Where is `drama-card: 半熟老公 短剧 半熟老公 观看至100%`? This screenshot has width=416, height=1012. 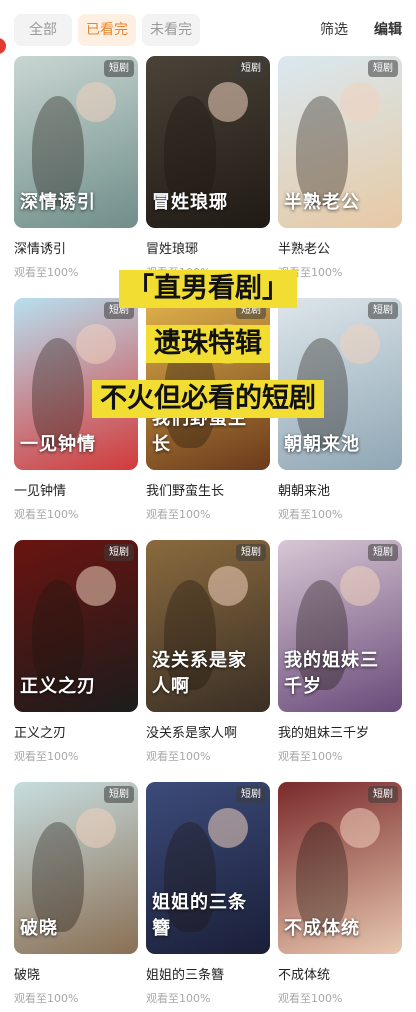 drama-card: 半熟老公 短剧 半熟老公 观看至100% is located at coordinates (340, 172).